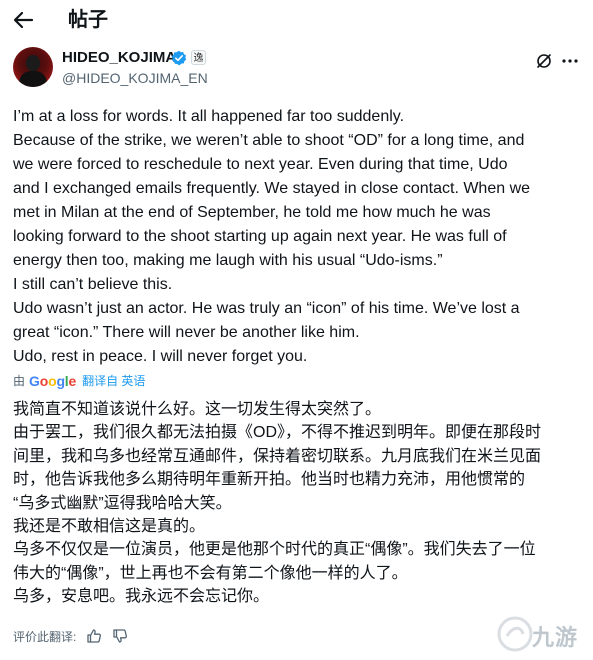 This screenshot has height=660, width=593. What do you see at coordinates (113, 381) in the screenshot?
I see `translated-from-link: 翻译自 英语` at bounding box center [113, 381].